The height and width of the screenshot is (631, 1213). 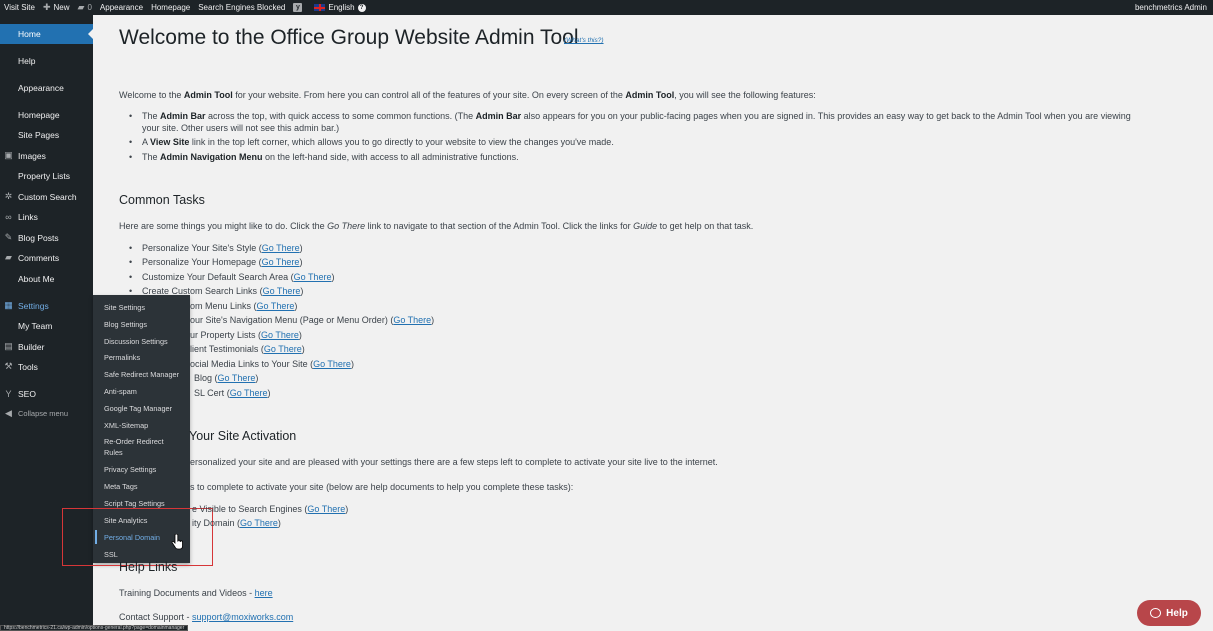 I want to click on task-item: om Menu Links (Go There), so click(x=244, y=306).